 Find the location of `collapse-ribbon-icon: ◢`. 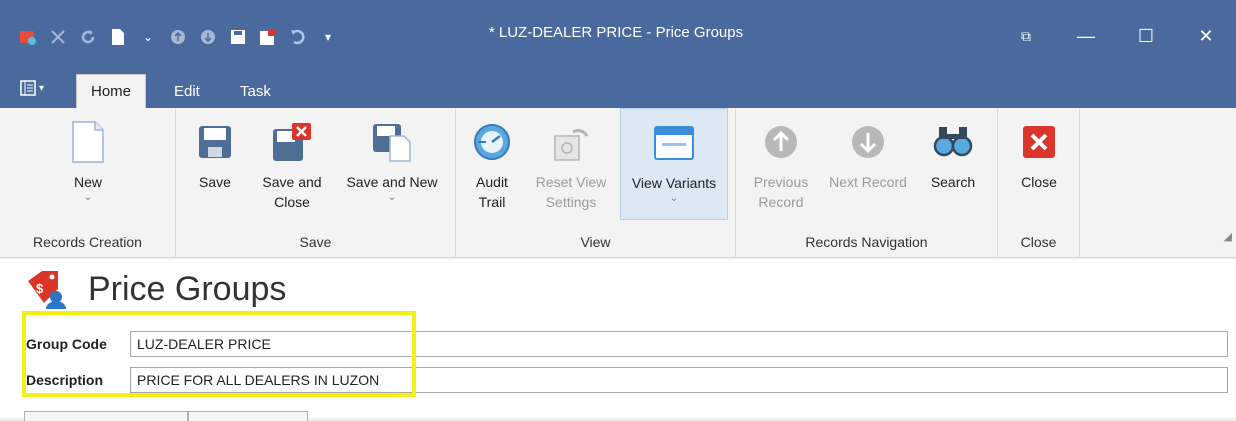

collapse-ribbon-icon: ◢ is located at coordinates (1228, 236).